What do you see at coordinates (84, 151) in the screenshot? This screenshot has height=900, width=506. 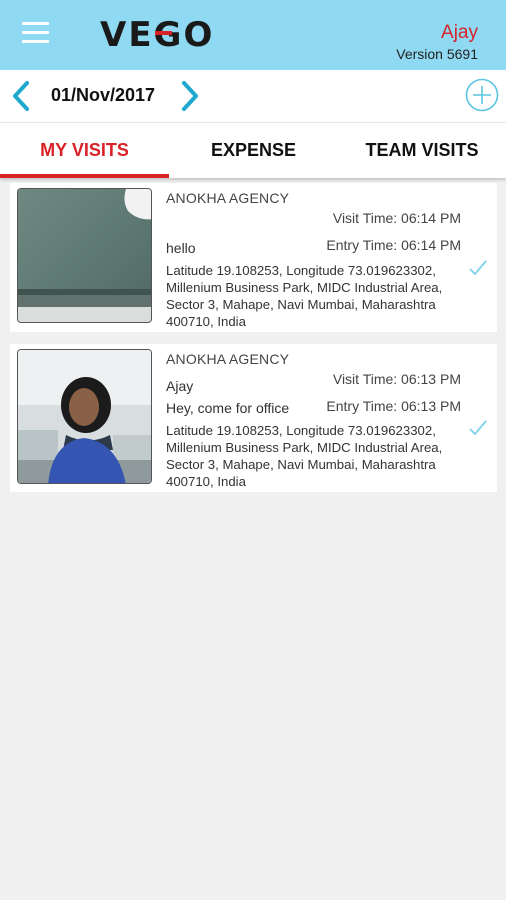 I see `tab-my-visits: MY VISITS` at bounding box center [84, 151].